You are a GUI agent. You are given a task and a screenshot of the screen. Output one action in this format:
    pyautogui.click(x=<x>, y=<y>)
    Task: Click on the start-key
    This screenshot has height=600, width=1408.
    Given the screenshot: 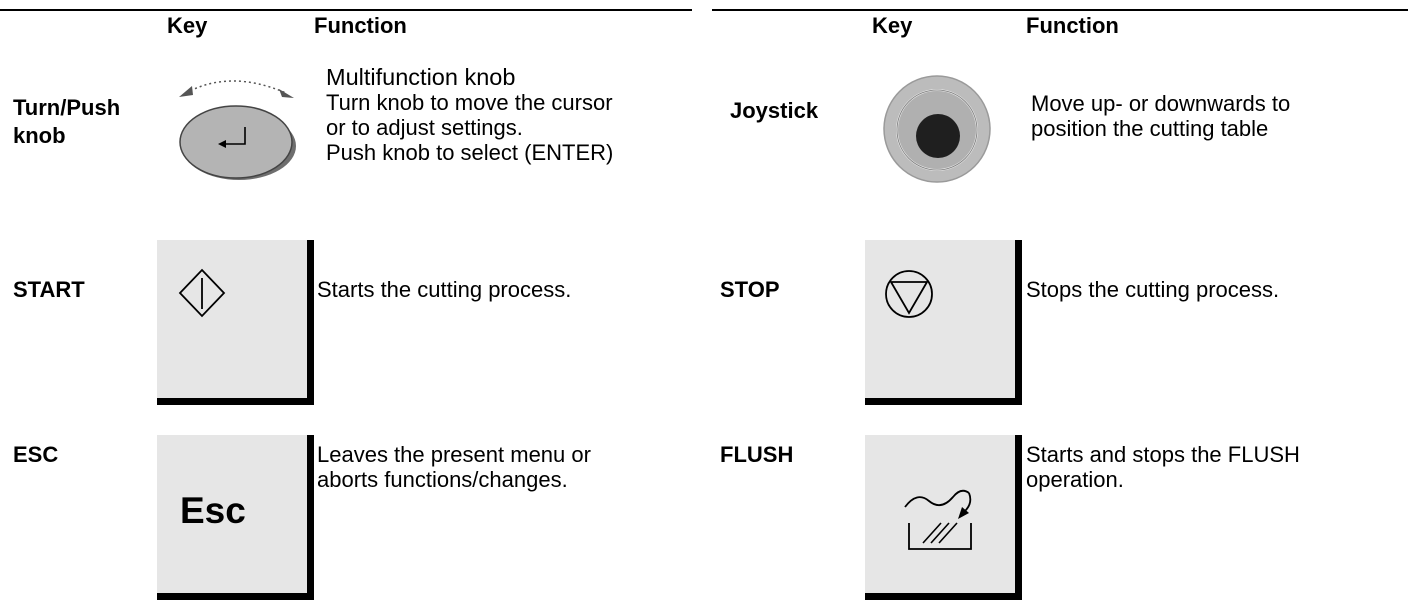 What is the action you would take?
    pyautogui.click(x=235, y=322)
    